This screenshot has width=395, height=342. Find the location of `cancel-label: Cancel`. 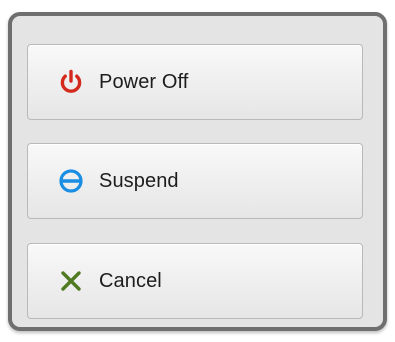

cancel-label: Cancel is located at coordinates (130, 280).